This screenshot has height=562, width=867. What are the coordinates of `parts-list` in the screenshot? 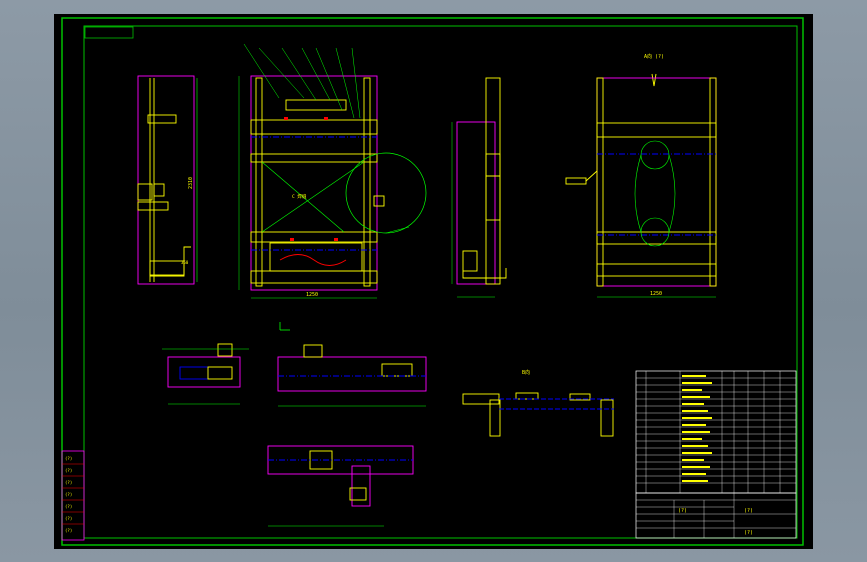 It's located at (716, 432).